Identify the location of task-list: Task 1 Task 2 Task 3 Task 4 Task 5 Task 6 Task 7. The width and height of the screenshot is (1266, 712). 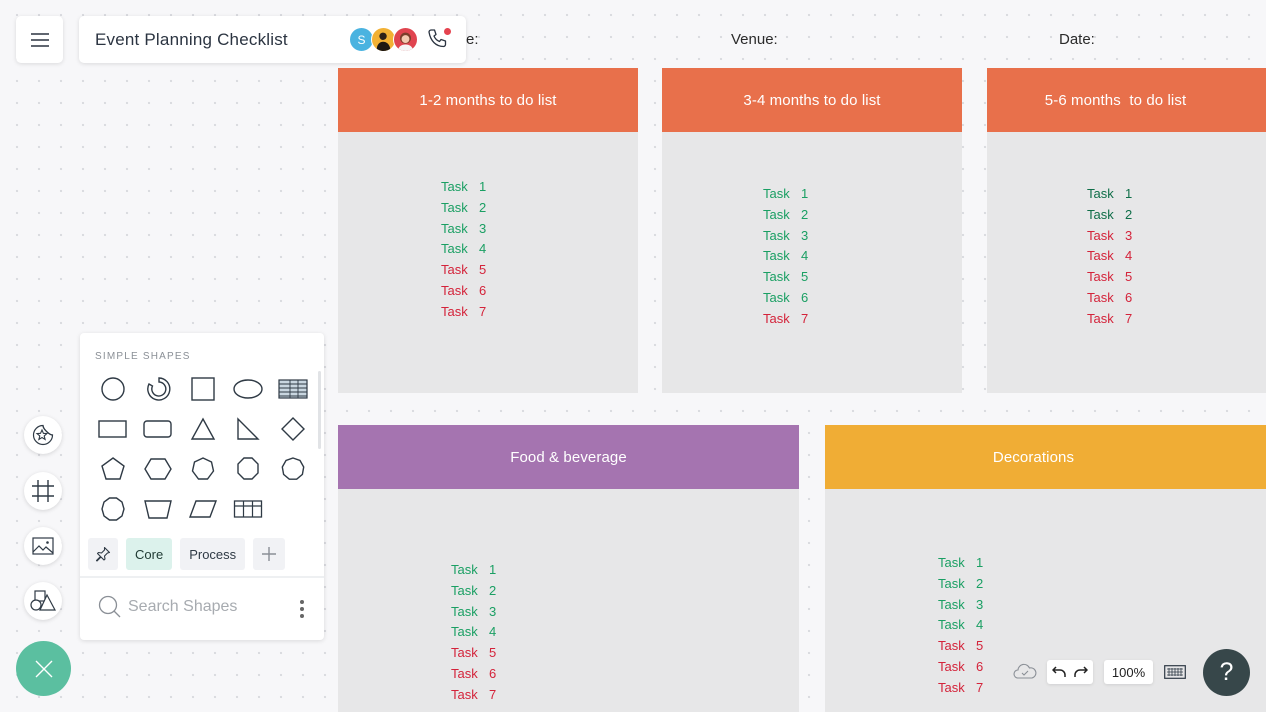
(473, 633).